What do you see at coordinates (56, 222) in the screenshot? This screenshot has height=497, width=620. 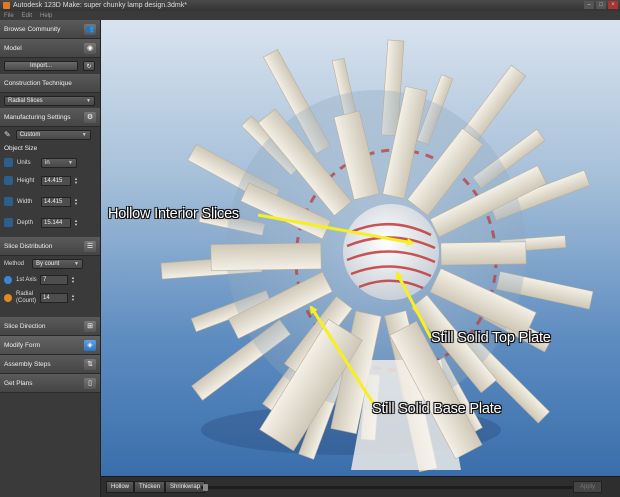 I see `depth-field: 15.144` at bounding box center [56, 222].